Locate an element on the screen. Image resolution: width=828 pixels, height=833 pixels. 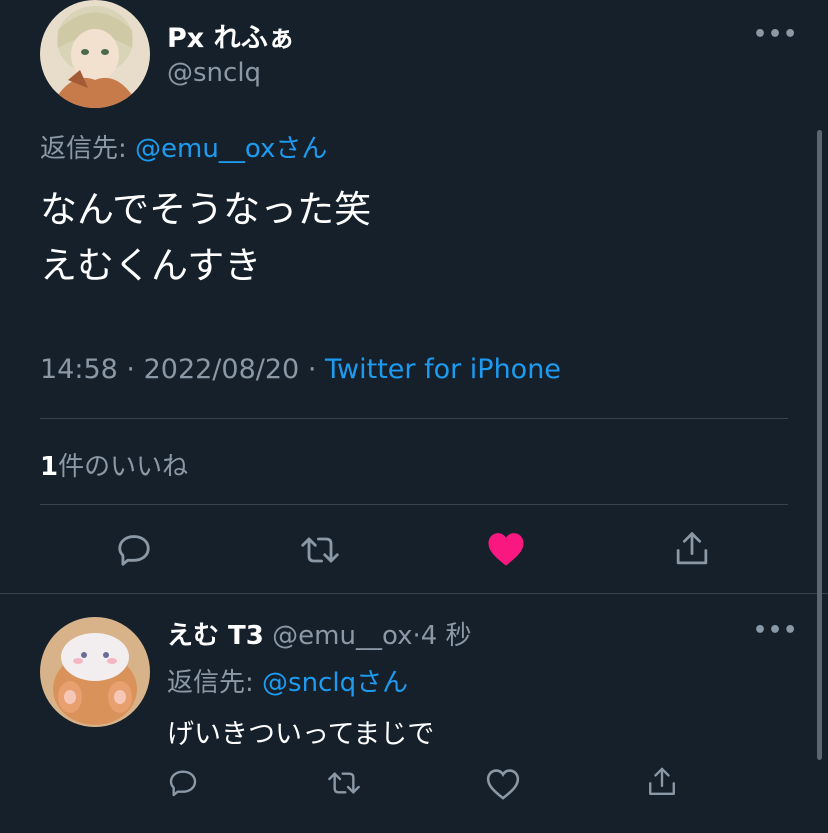
user-handle: @snclq is located at coordinates (214, 73).